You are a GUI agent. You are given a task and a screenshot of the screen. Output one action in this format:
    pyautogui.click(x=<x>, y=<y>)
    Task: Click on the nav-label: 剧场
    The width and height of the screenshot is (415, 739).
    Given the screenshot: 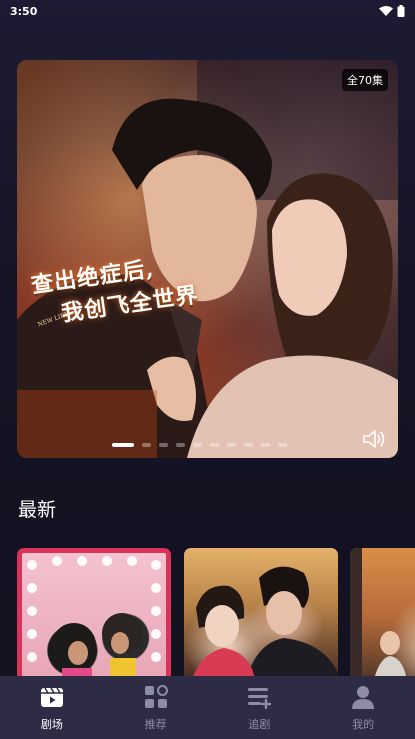 What is the action you would take?
    pyautogui.click(x=51, y=724)
    